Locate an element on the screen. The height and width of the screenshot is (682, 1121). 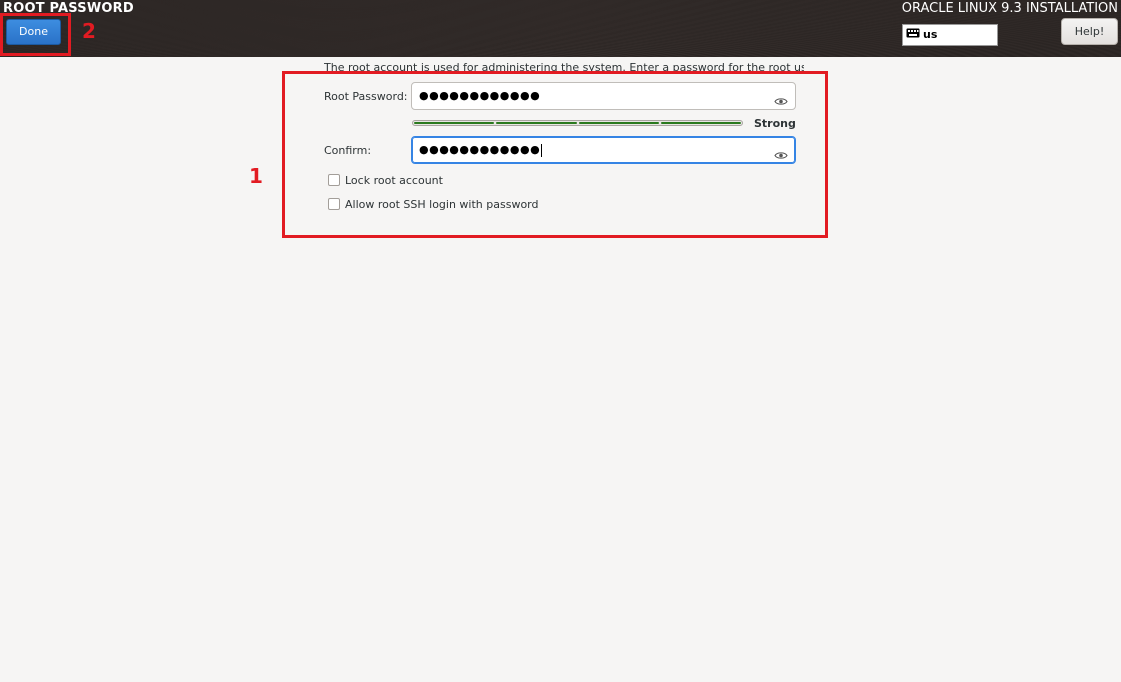
annotation-label-2: 2 is located at coordinates (89, 31).